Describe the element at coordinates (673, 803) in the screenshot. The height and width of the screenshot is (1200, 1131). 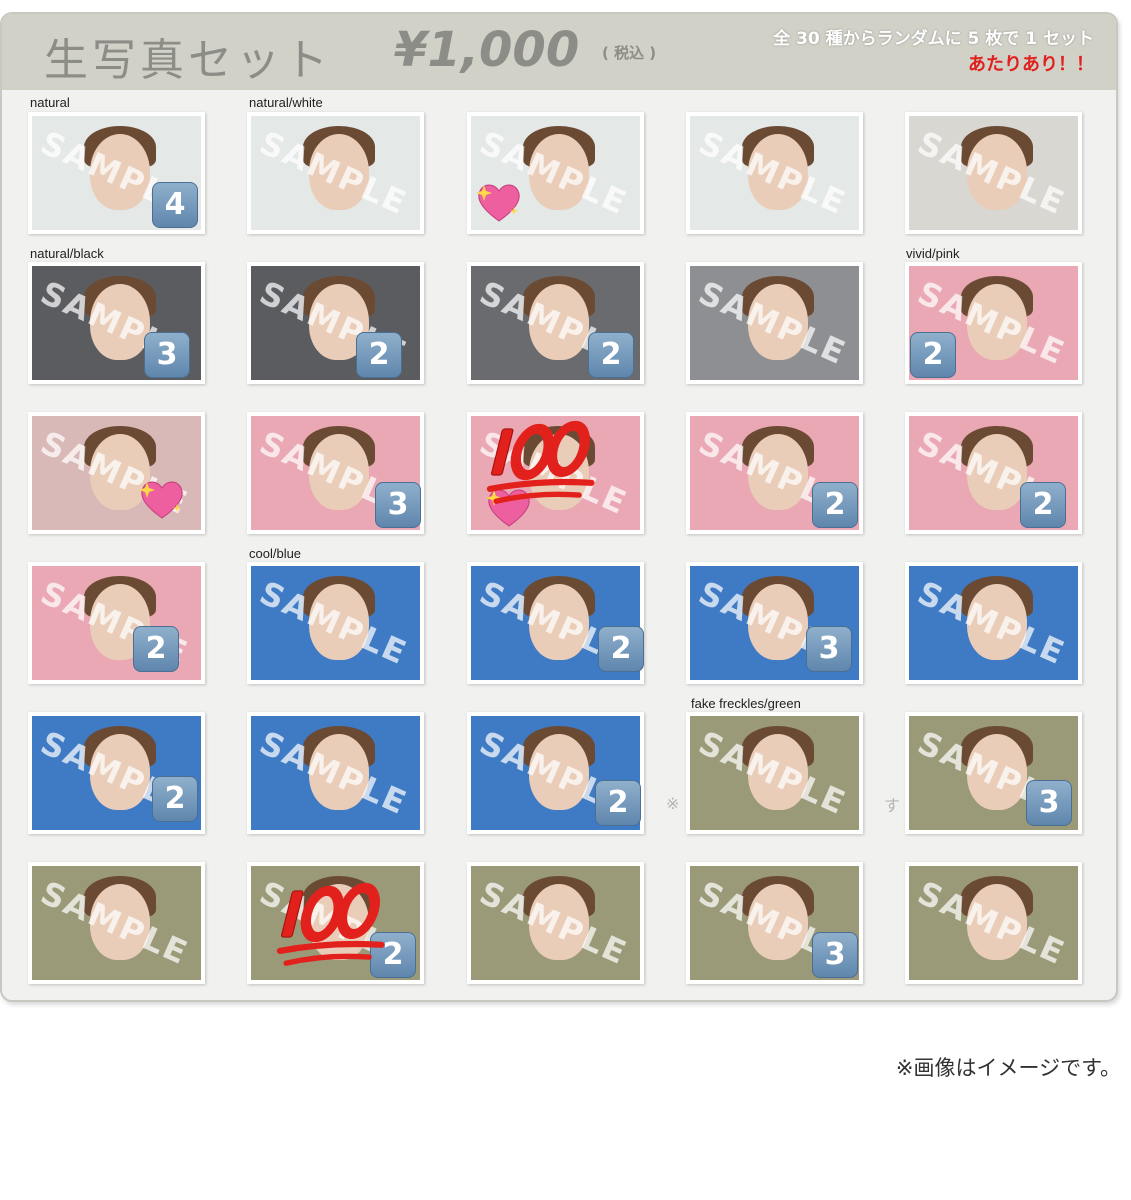
I see `ghost-mark: ※` at that location.